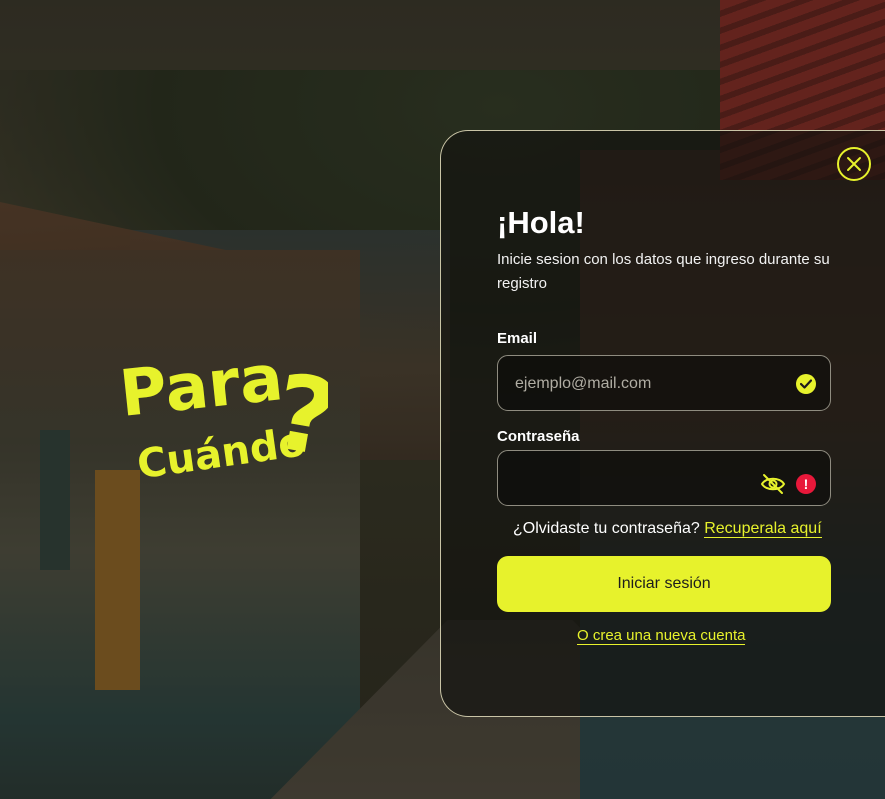 Image resolution: width=885 pixels, height=799 pixels. Describe the element at coordinates (202, 386) in the screenshot. I see `svg-text: Para` at that location.